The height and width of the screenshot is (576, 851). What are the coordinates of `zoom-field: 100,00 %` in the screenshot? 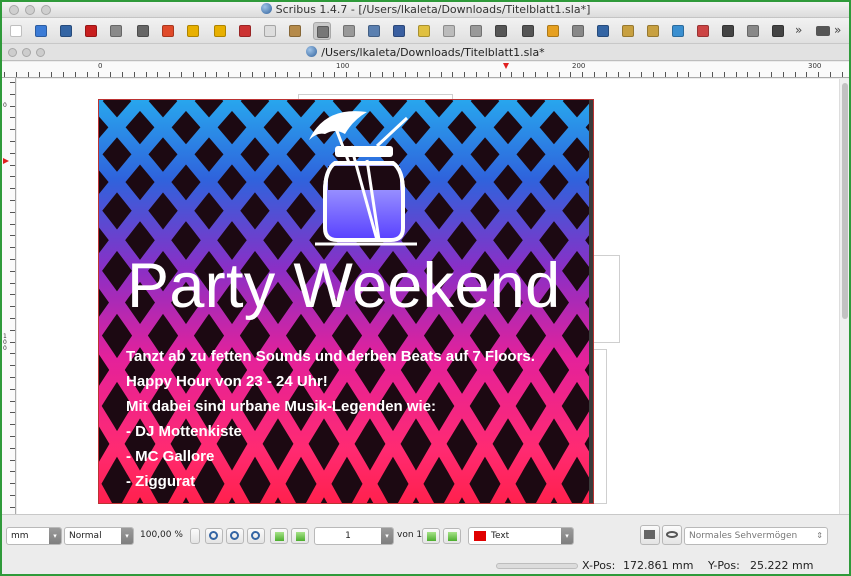 It's located at (162, 536).